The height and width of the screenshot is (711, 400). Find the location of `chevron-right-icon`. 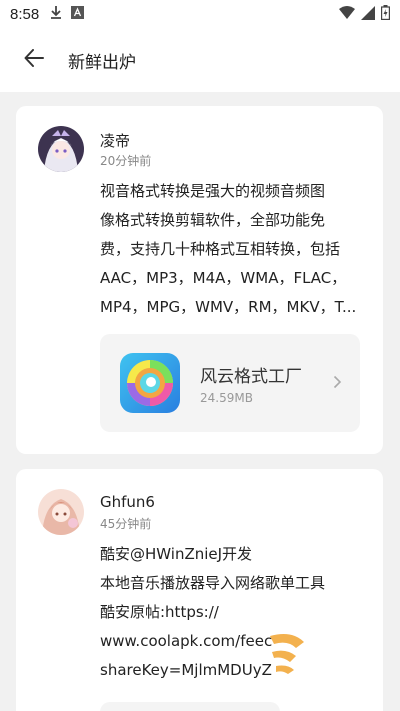

chevron-right-icon is located at coordinates (337, 383).